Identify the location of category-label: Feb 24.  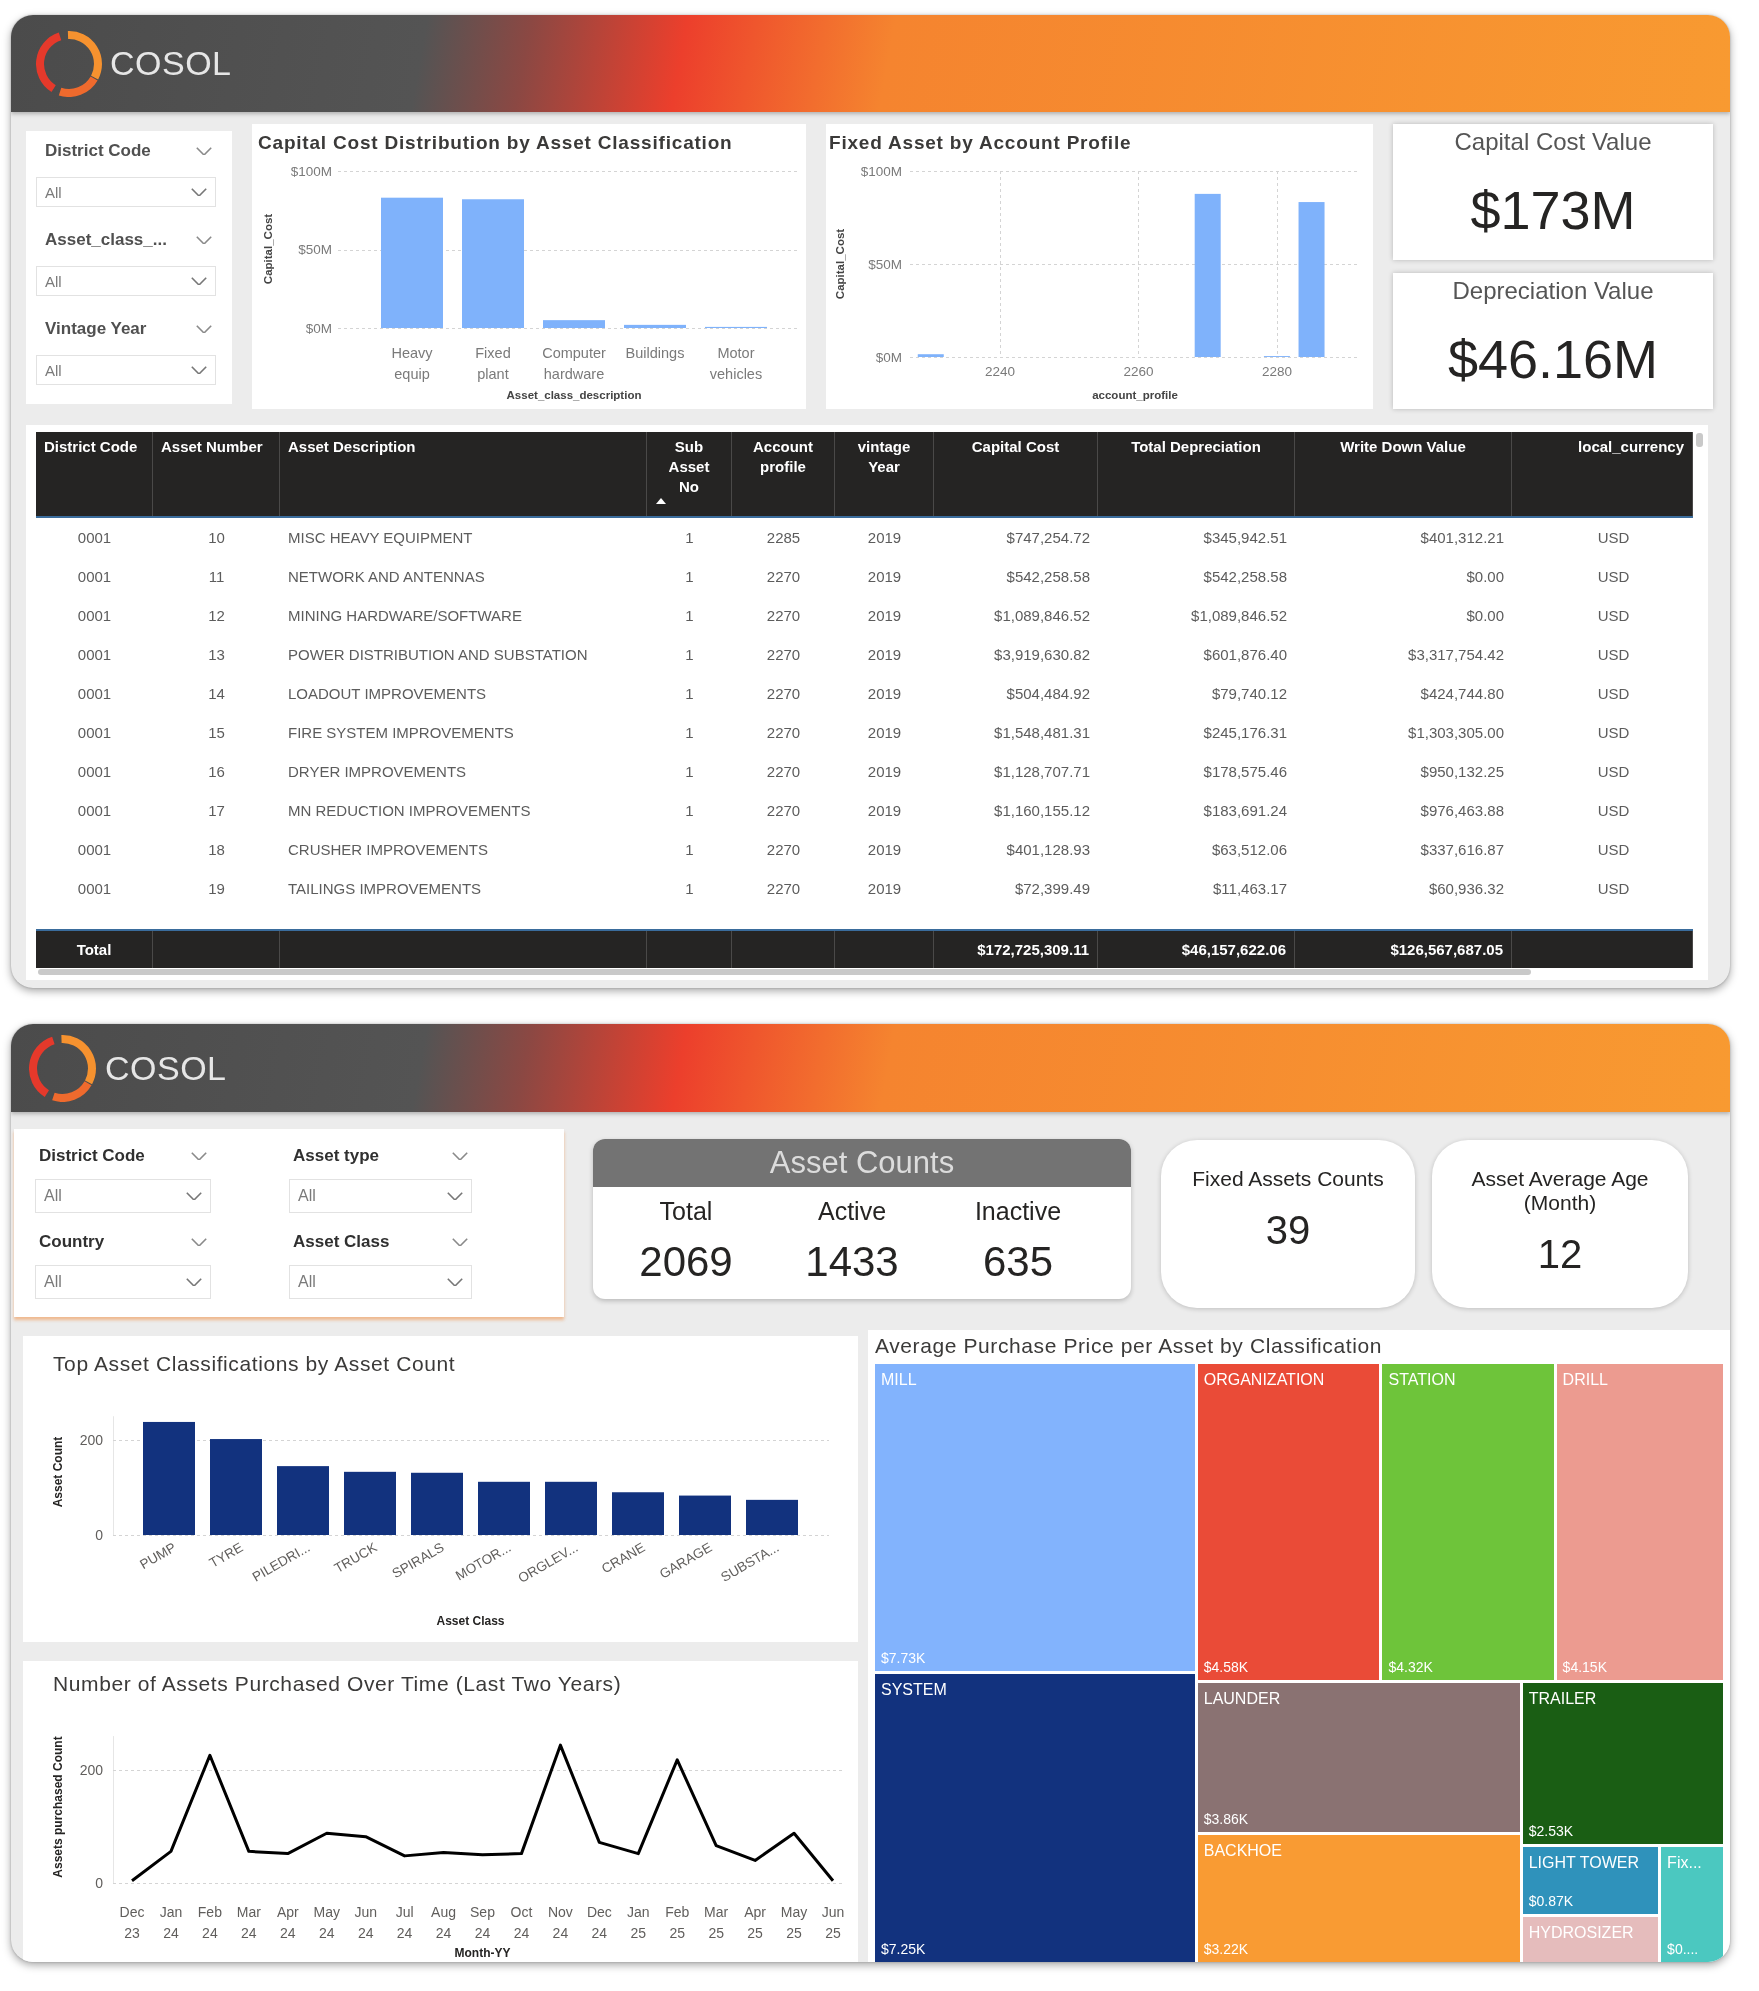
(209, 1922).